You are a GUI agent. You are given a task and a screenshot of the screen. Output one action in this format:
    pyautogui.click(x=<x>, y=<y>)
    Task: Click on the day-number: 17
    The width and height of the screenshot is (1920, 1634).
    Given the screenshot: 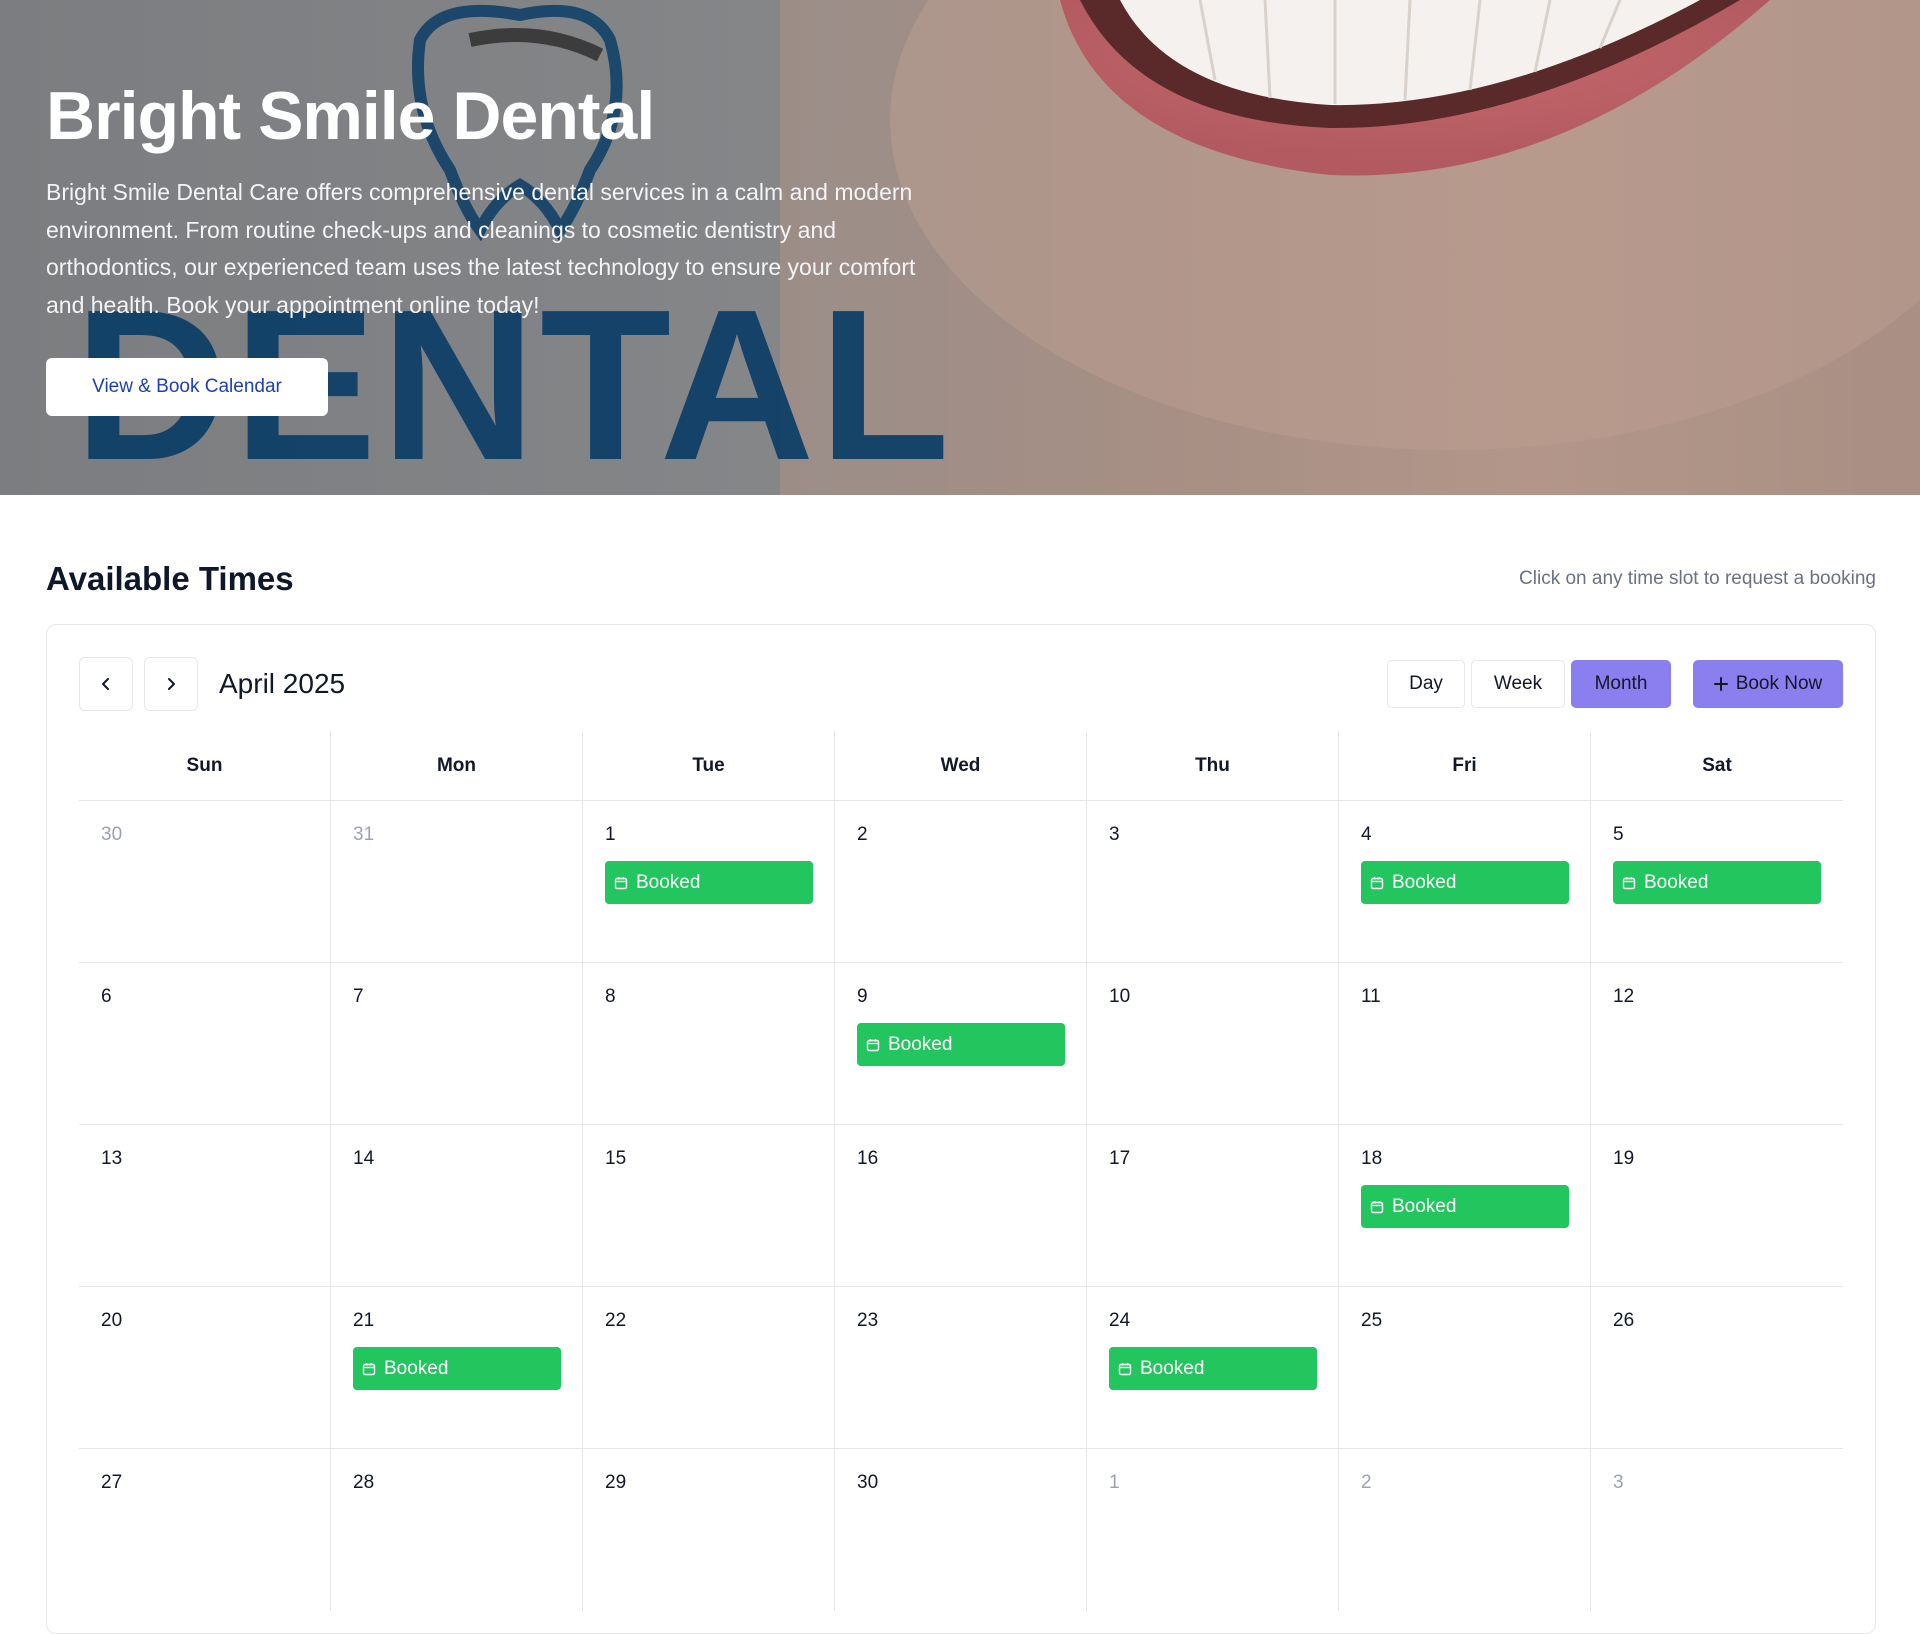 What is the action you would take?
    pyautogui.click(x=1120, y=1158)
    